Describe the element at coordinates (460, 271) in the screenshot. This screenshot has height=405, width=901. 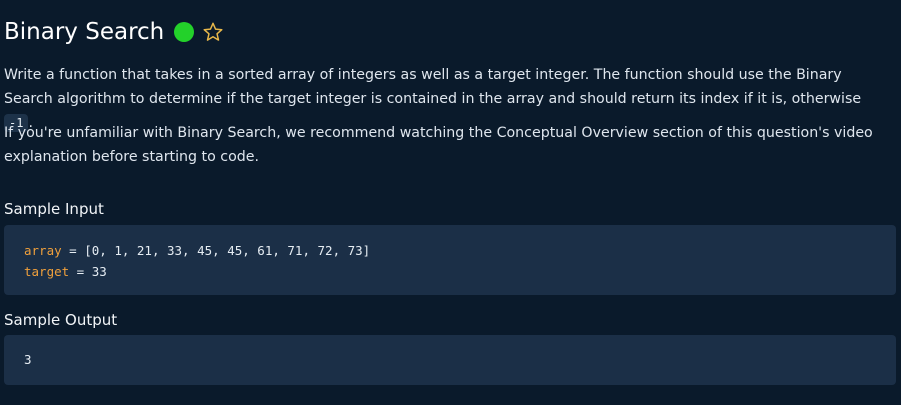
I see `code-line-target: target = 33` at that location.